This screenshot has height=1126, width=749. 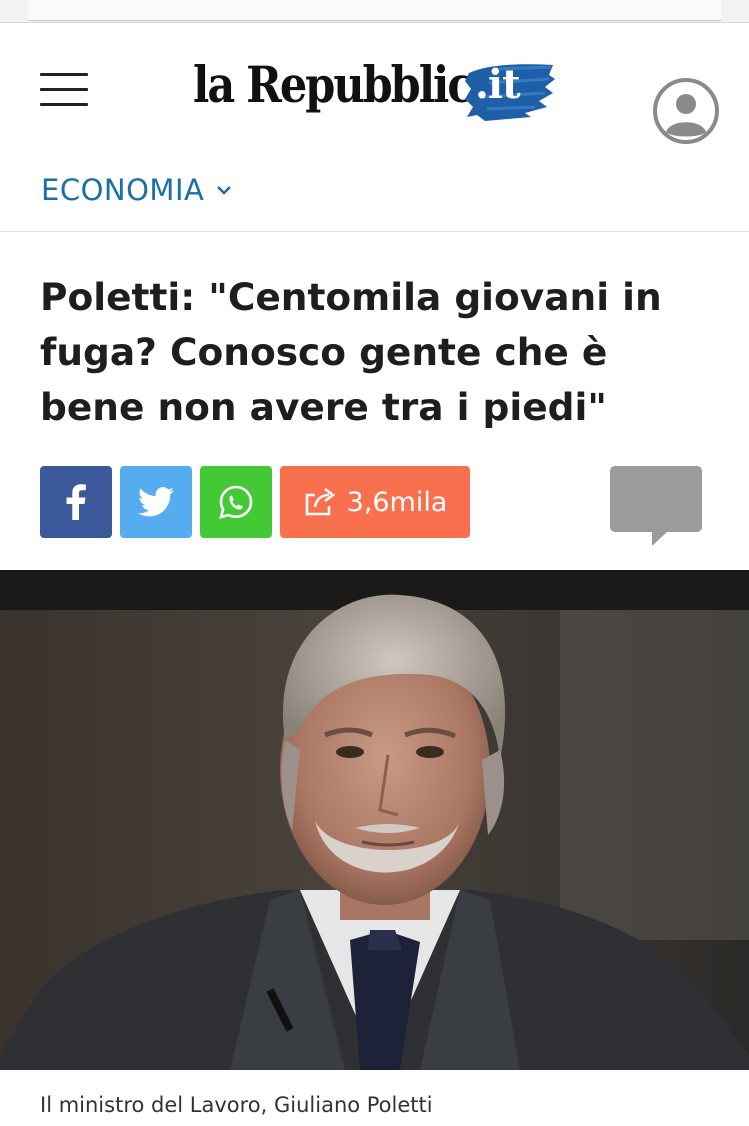 What do you see at coordinates (686, 111) in the screenshot?
I see `user-account-icon` at bounding box center [686, 111].